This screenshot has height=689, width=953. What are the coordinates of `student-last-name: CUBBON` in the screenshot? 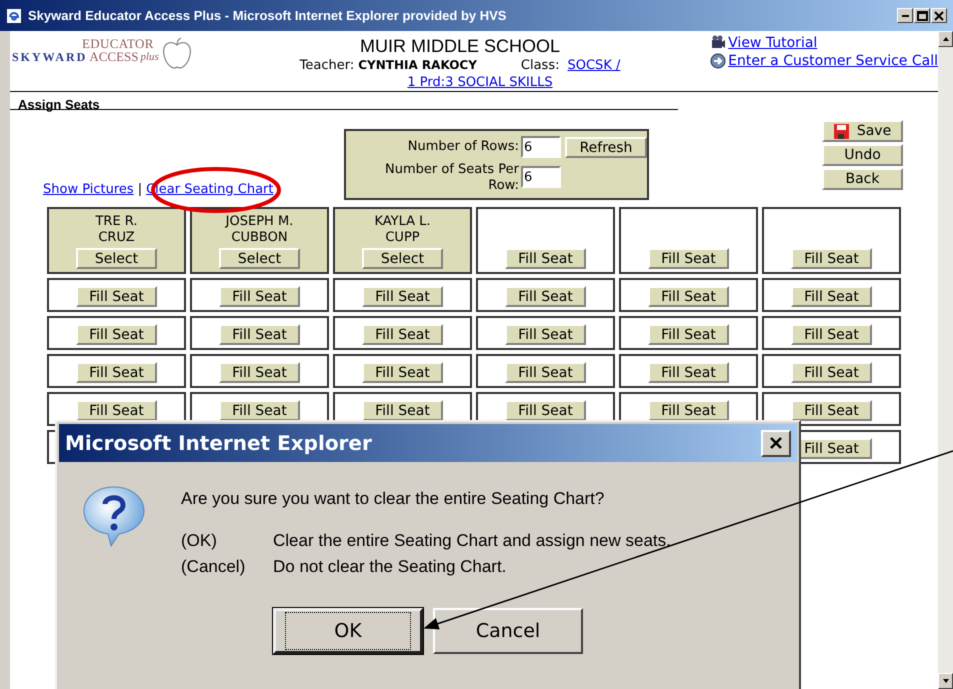 It's located at (259, 238).